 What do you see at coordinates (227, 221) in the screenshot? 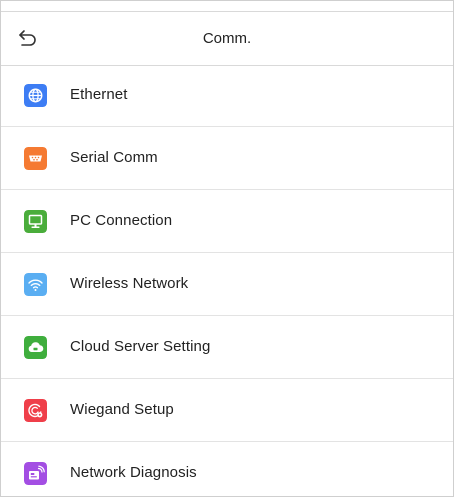
I see `menu-item-pc-connection: PC Connection` at bounding box center [227, 221].